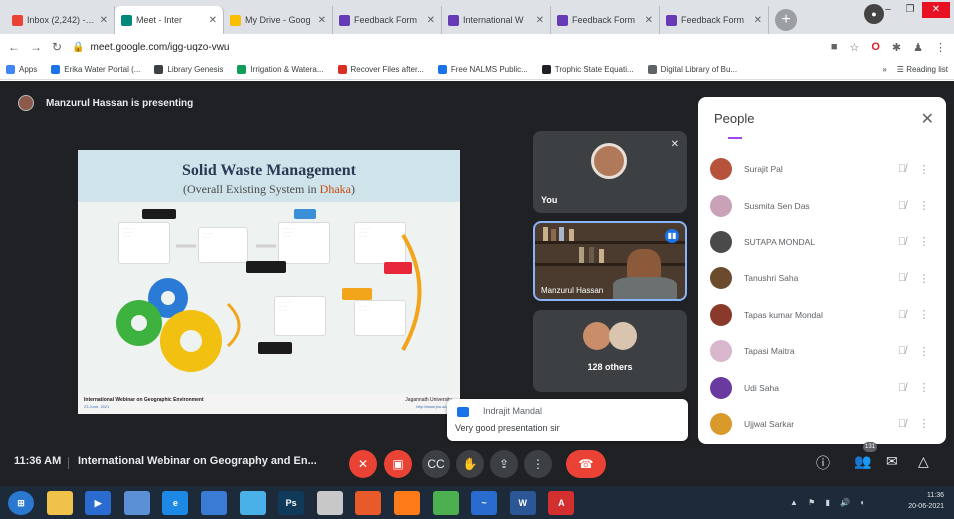 The width and height of the screenshot is (954, 519). I want to click on participant-name: Udi Saha, so click(761, 387).